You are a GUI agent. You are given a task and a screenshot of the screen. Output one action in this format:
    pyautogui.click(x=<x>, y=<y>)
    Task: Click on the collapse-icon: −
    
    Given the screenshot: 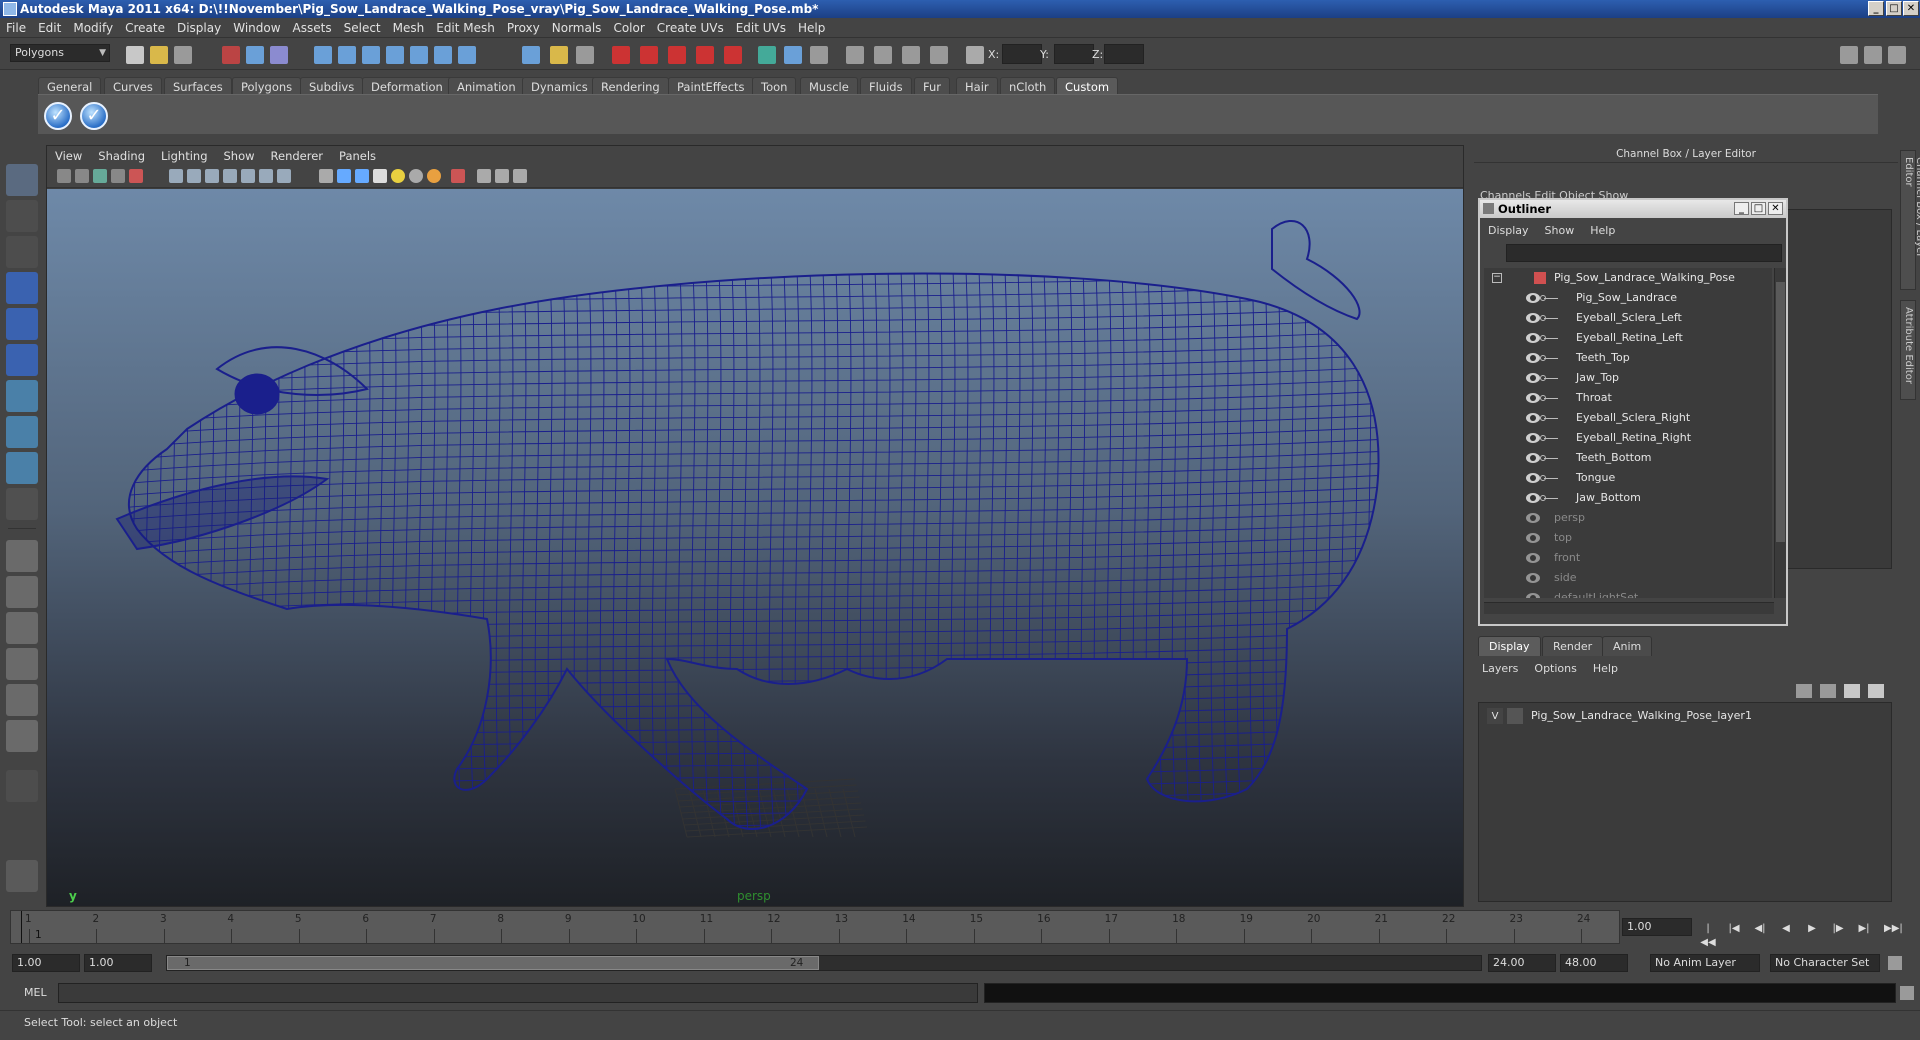 What is the action you would take?
    pyautogui.click(x=1497, y=278)
    